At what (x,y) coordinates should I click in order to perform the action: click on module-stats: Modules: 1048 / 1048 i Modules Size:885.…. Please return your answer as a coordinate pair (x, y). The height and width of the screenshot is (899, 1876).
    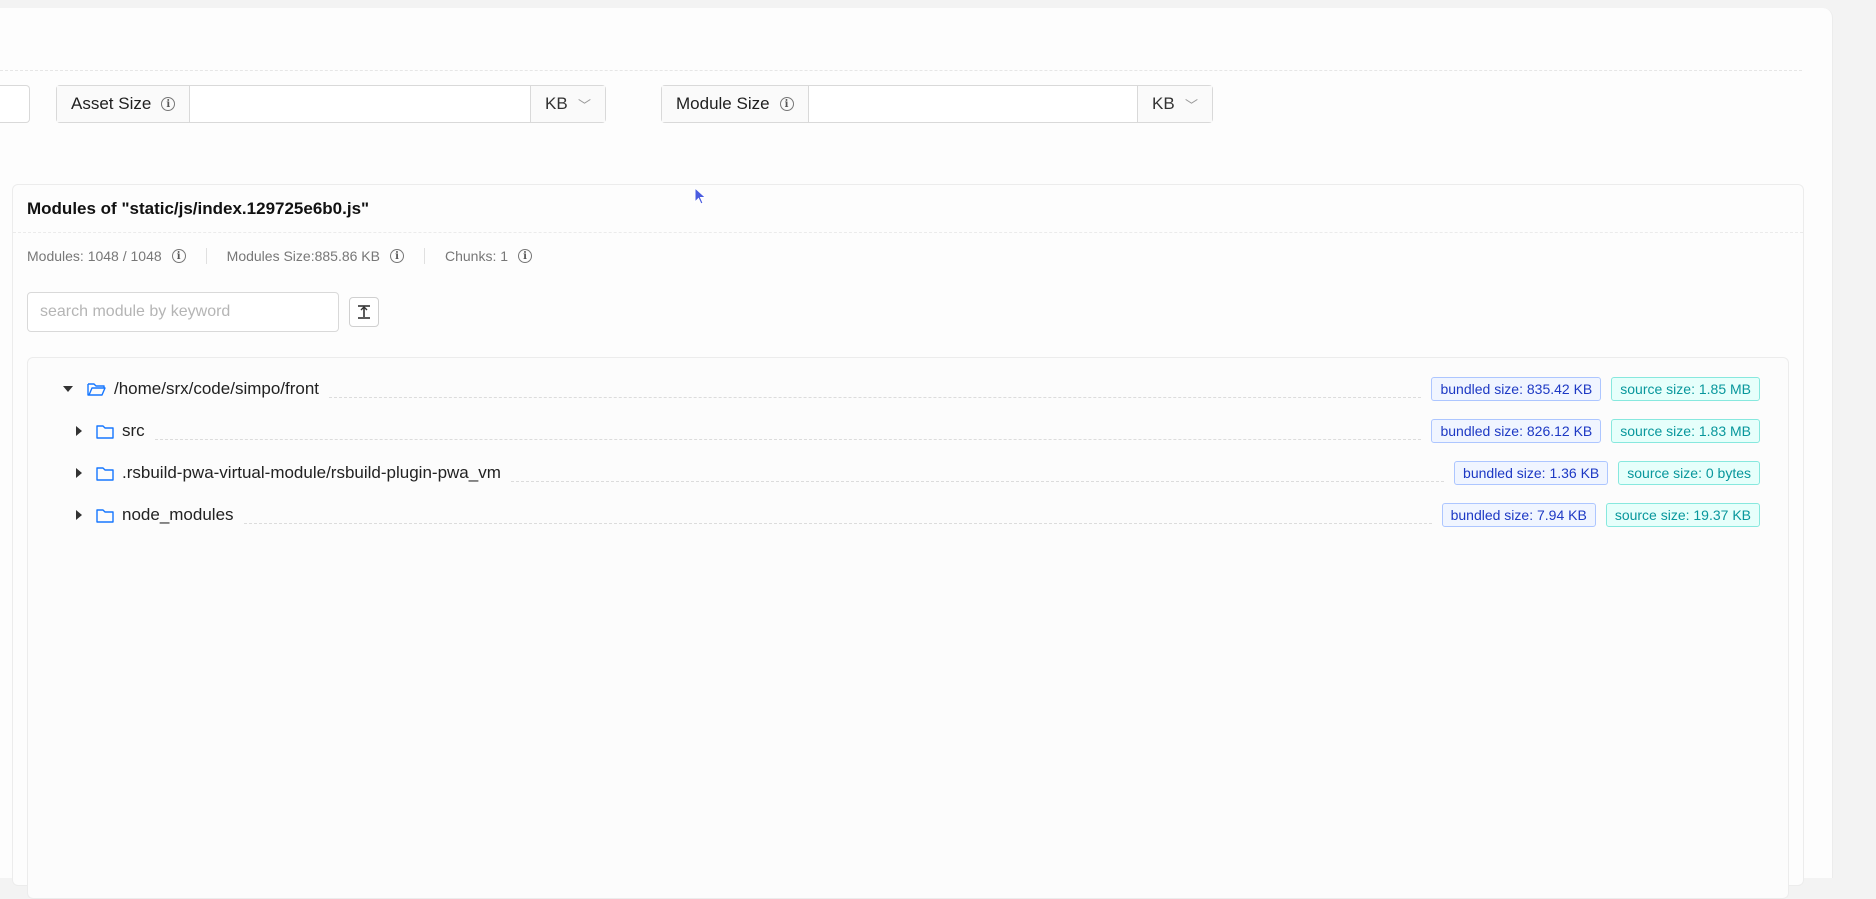
    Looking at the image, I should click on (280, 256).